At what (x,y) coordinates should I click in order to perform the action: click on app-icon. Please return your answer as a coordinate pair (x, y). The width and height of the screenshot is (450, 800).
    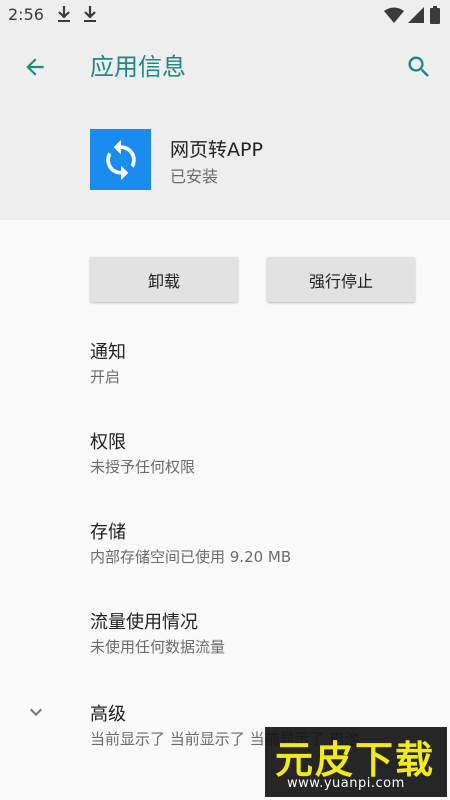
    Looking at the image, I should click on (120, 159).